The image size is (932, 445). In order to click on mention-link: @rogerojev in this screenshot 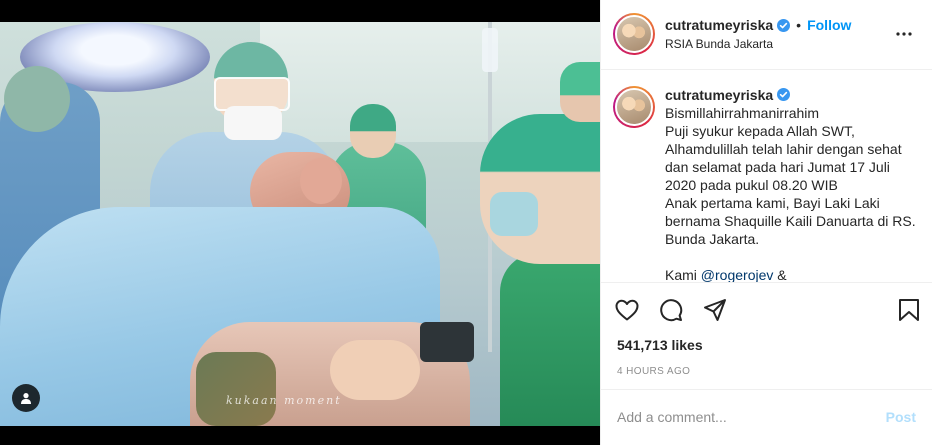, I will do `click(737, 275)`.